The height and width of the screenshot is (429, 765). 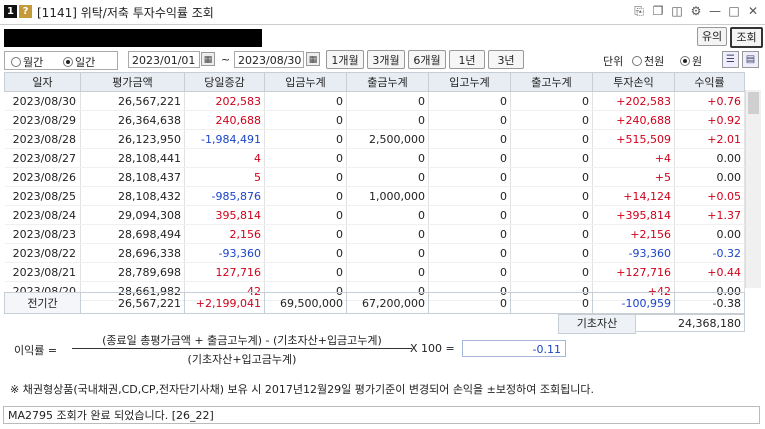 What do you see at coordinates (469, 82) in the screenshot?
I see `column-header-in-total: 입고누계` at bounding box center [469, 82].